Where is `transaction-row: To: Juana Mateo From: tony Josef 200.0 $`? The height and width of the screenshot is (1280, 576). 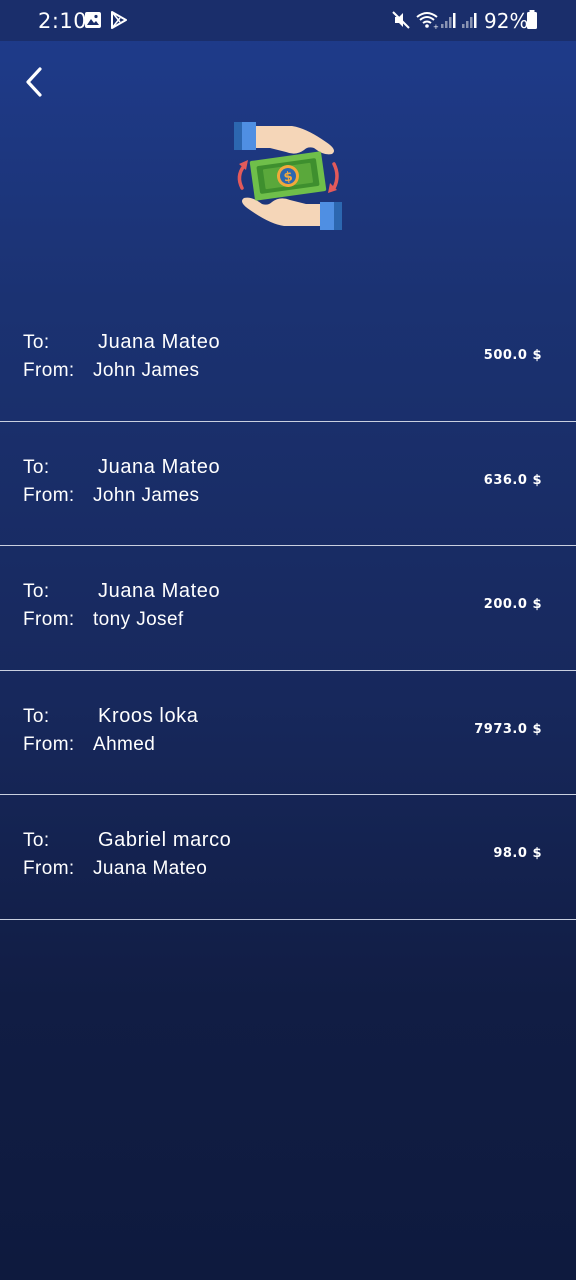 transaction-row: To: Juana Mateo From: tony Josef 200.0 $ is located at coordinates (288, 608).